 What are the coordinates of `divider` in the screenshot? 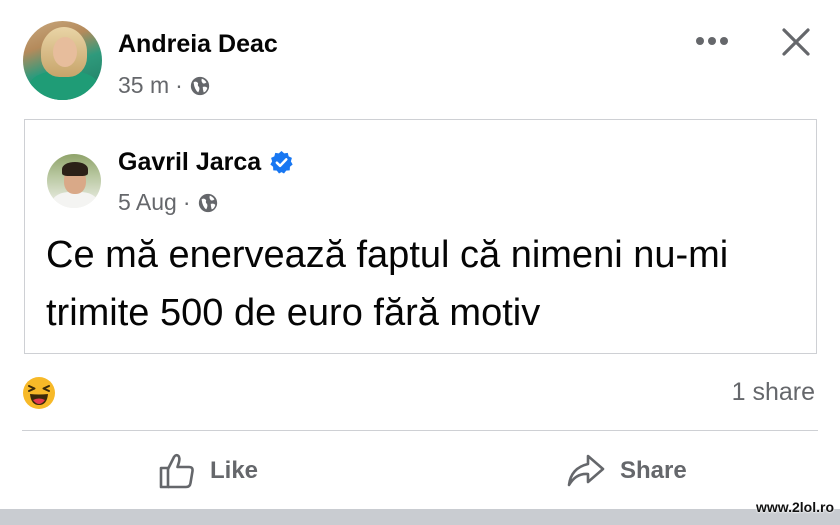 It's located at (420, 430).